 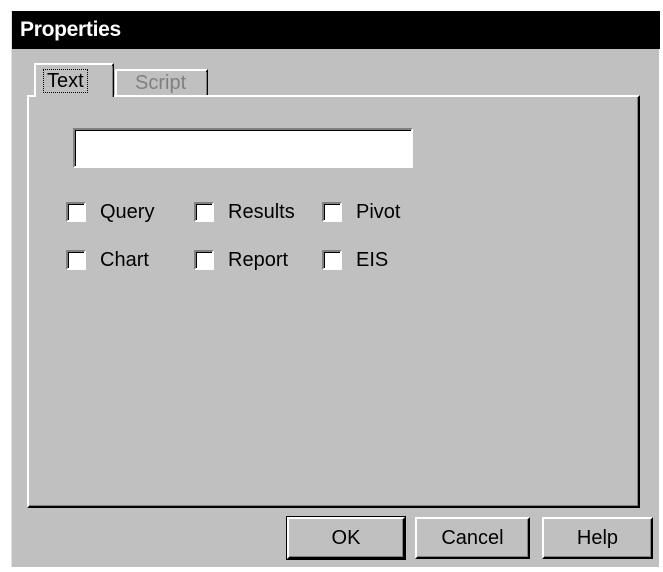 What do you see at coordinates (372, 259) in the screenshot?
I see `checkbox-eis-label: EIS` at bounding box center [372, 259].